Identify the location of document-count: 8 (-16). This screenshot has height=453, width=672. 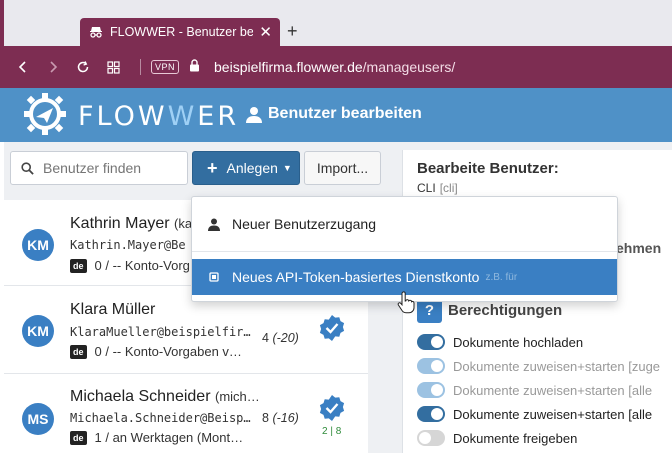
(280, 418).